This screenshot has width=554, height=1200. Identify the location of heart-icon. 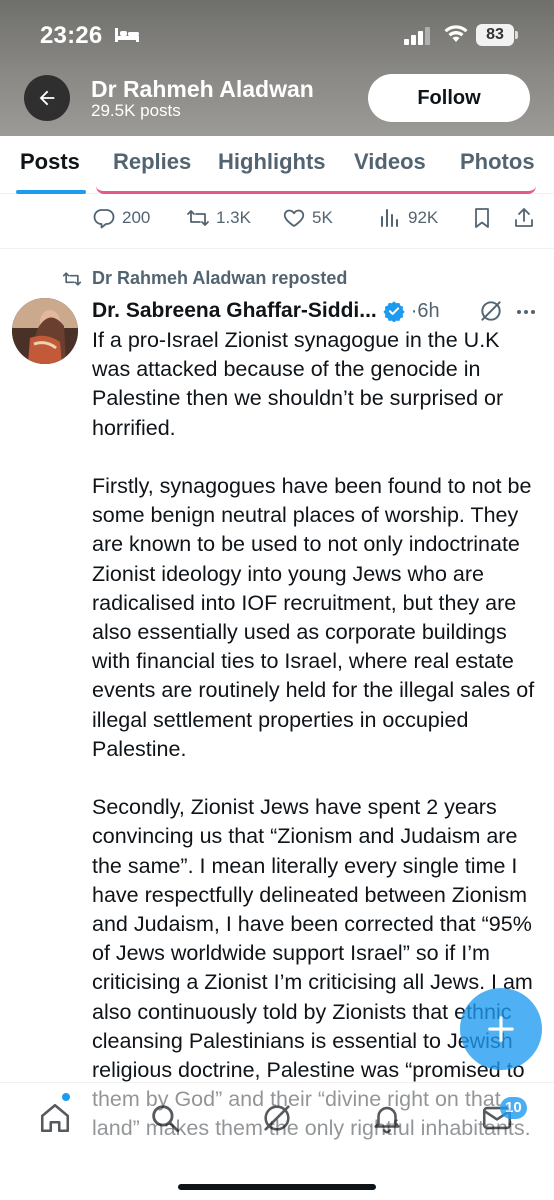
(294, 218).